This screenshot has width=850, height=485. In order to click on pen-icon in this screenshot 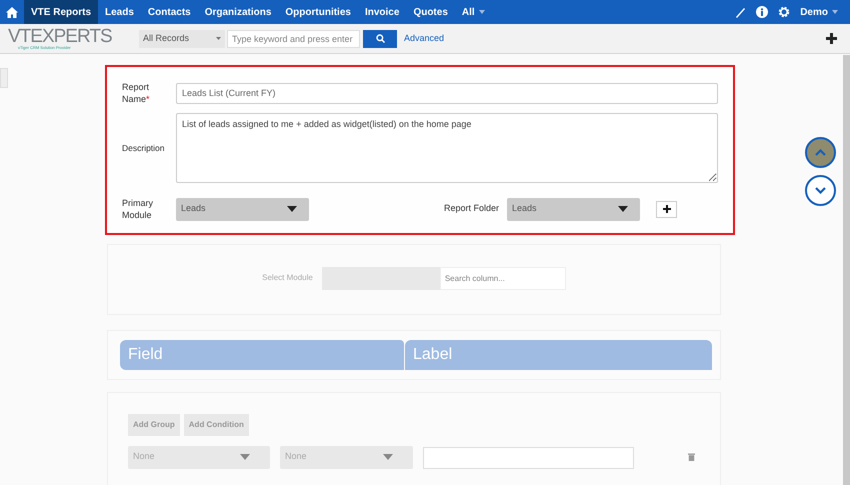, I will do `click(740, 12)`.